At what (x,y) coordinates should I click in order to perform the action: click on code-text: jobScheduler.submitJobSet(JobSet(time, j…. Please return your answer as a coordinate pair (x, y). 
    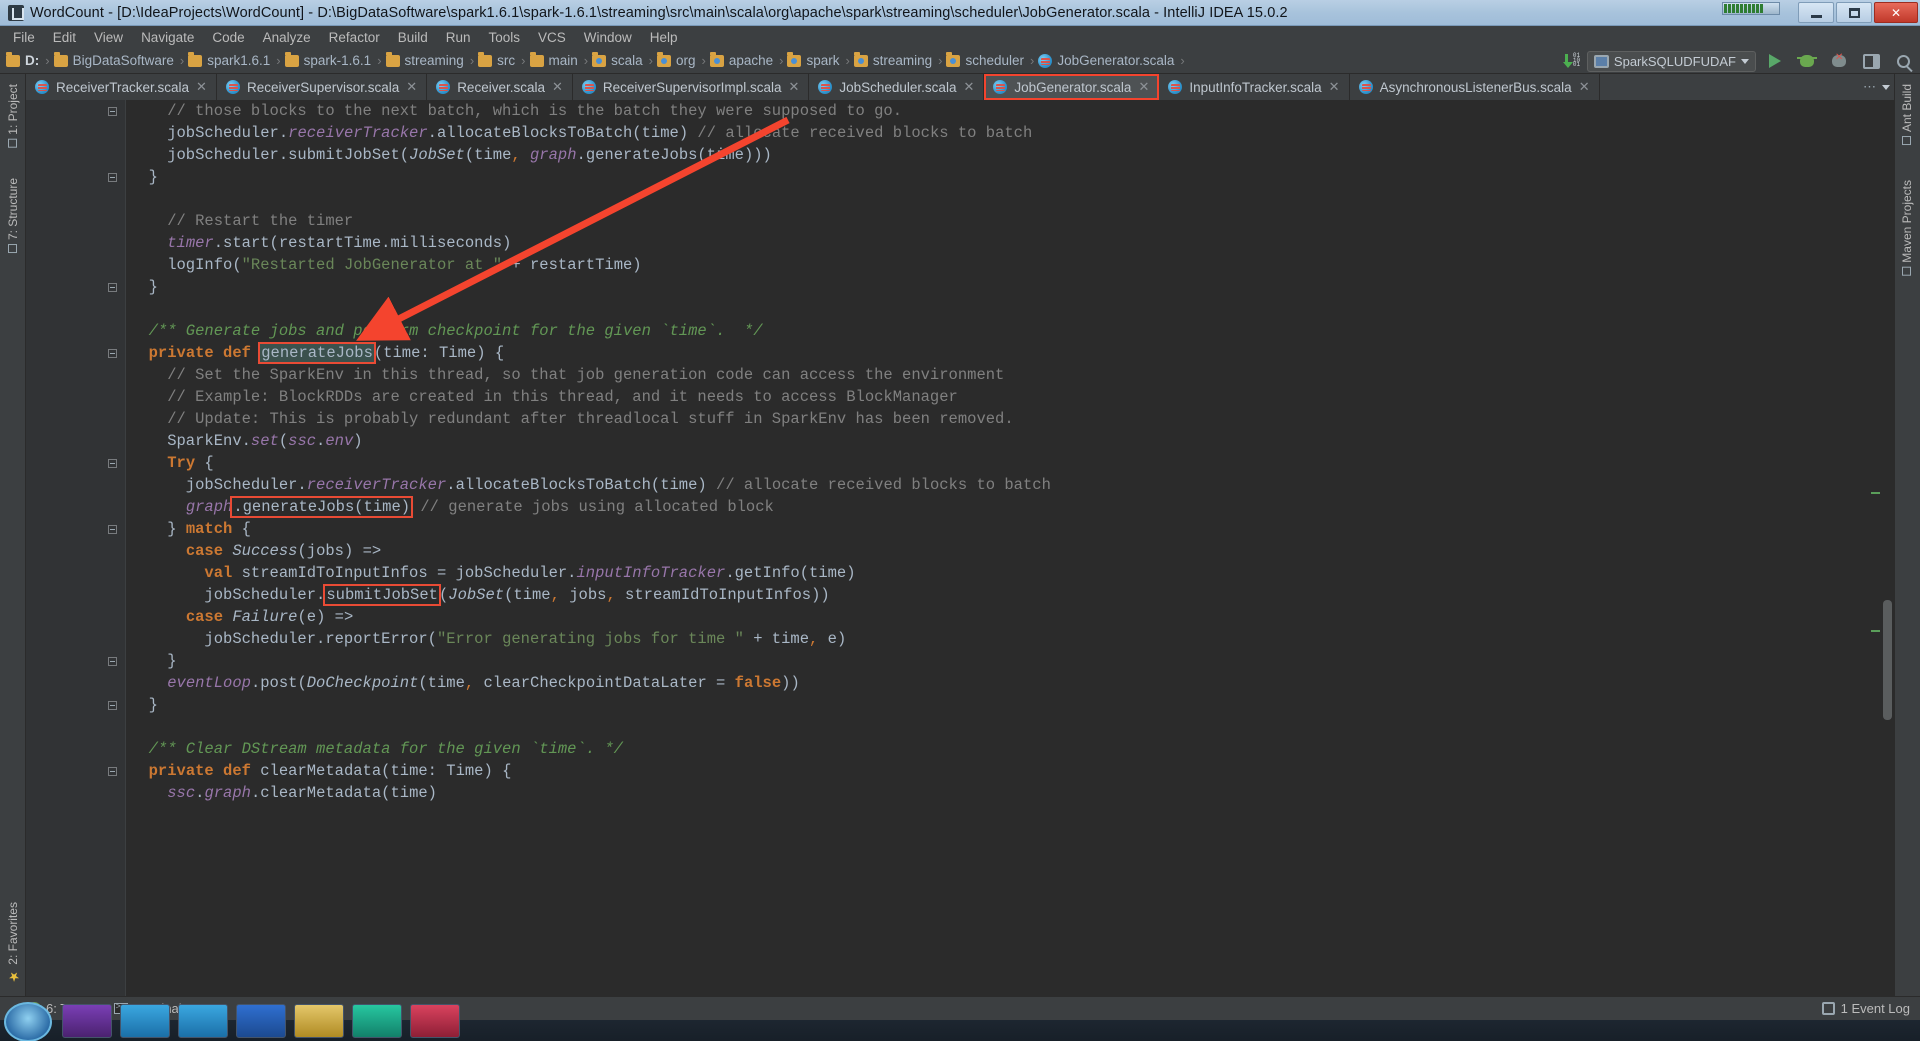
    Looking at the image, I should click on (476, 595).